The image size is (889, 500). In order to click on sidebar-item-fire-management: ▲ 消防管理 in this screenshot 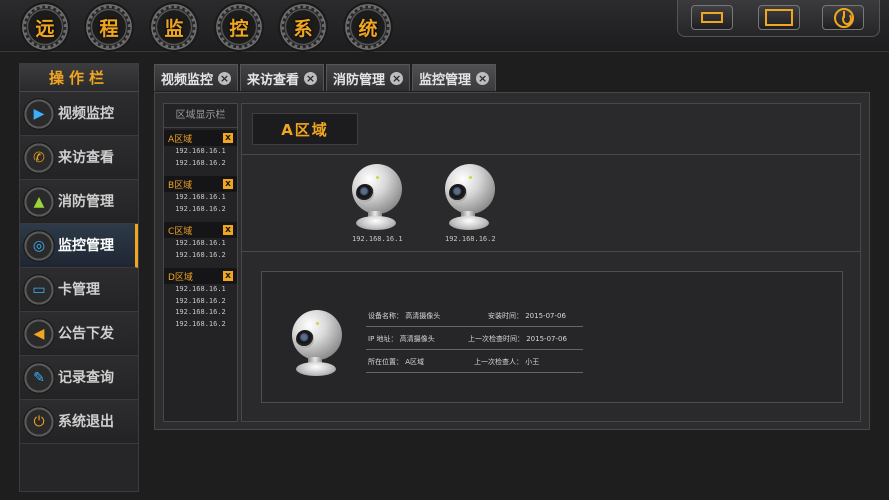, I will do `click(79, 202)`.